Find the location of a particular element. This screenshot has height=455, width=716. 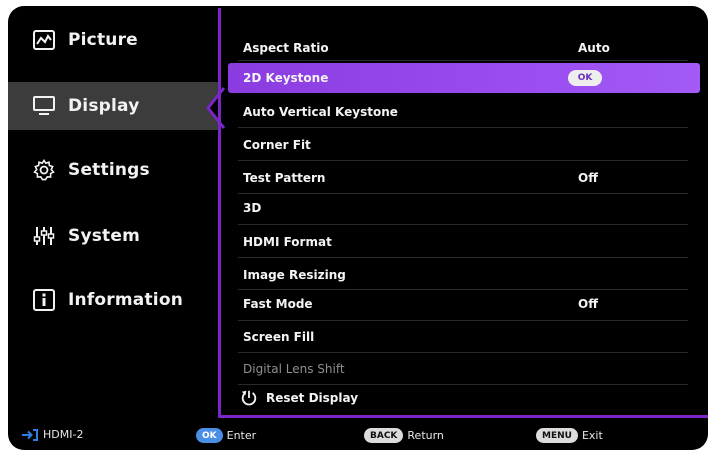

info-icon is located at coordinates (44, 300).